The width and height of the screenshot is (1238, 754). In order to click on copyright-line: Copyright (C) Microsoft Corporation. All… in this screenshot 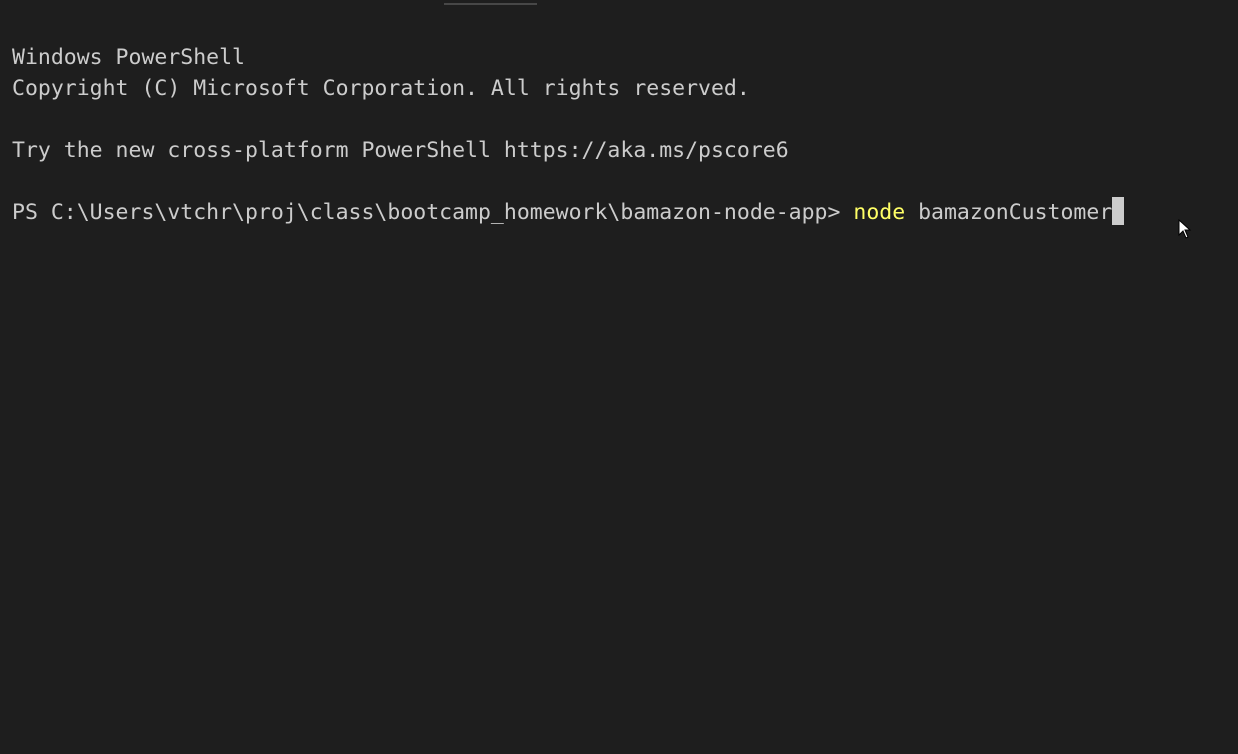, I will do `click(381, 88)`.